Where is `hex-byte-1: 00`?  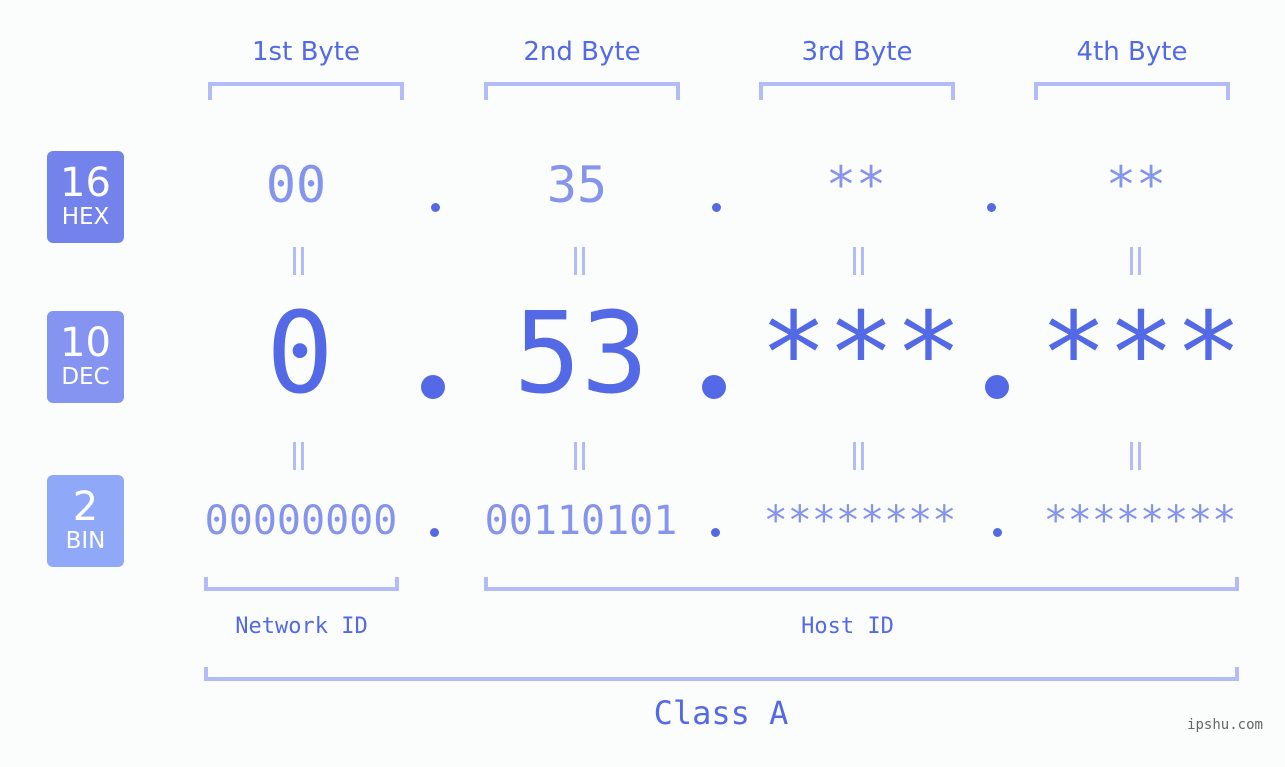
hex-byte-1: 00 is located at coordinates (296, 185).